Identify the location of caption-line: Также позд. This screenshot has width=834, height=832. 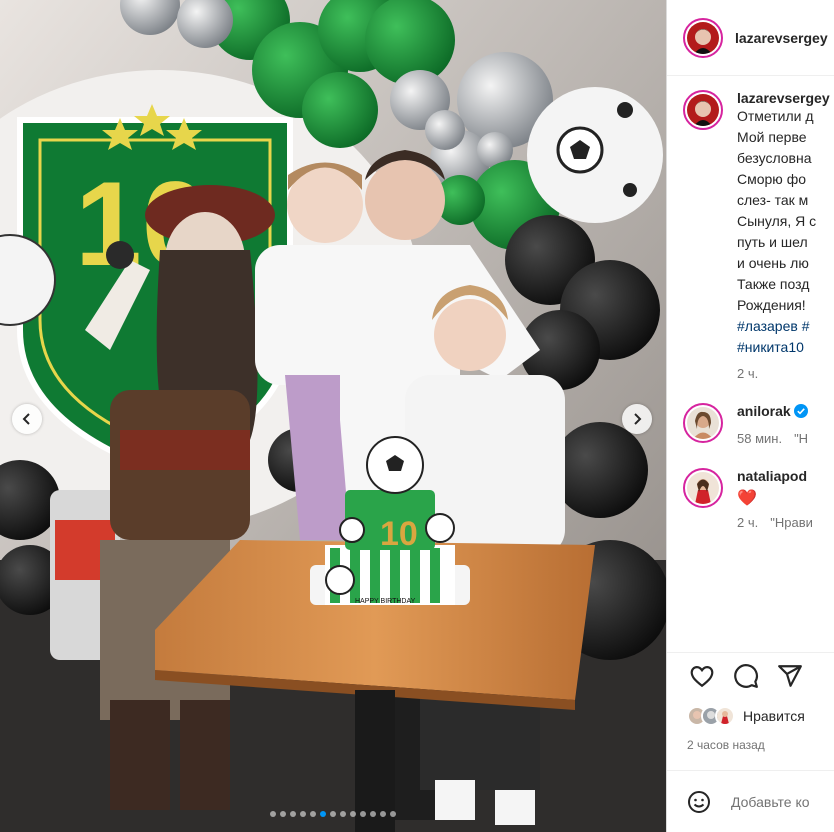
(773, 284).